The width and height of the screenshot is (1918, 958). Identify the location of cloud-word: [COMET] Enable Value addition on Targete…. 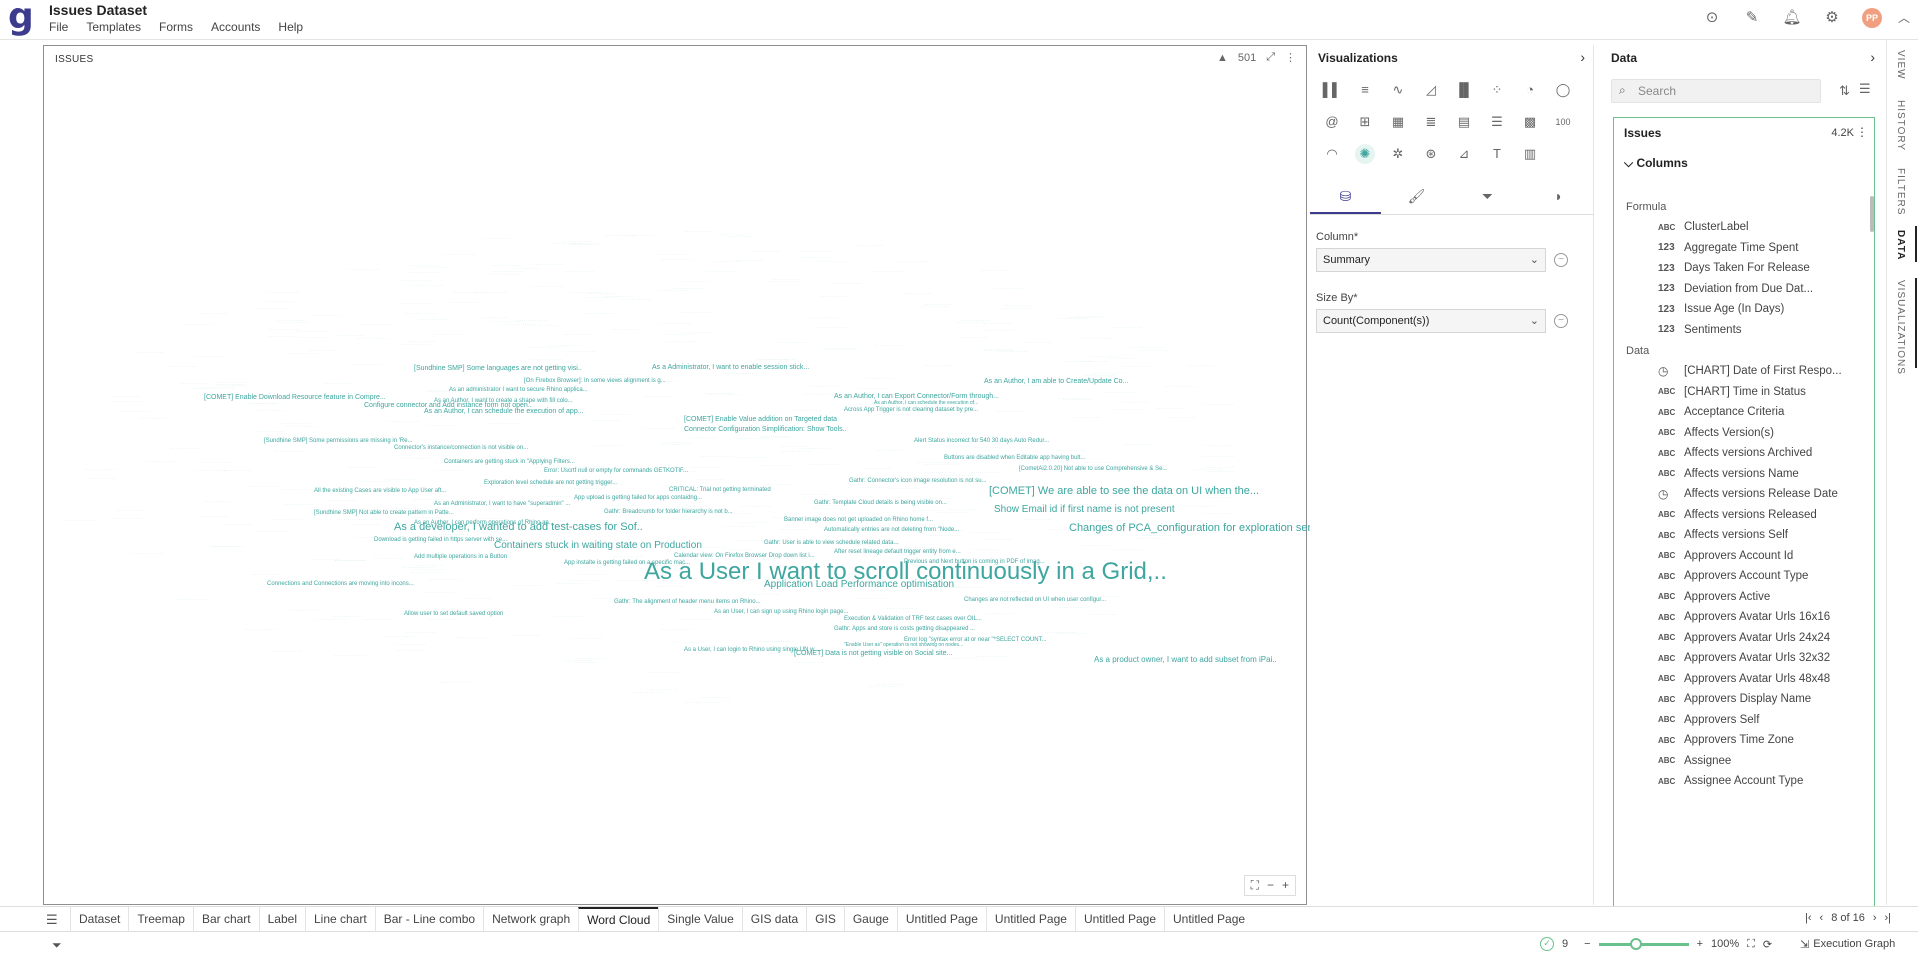
(760, 419).